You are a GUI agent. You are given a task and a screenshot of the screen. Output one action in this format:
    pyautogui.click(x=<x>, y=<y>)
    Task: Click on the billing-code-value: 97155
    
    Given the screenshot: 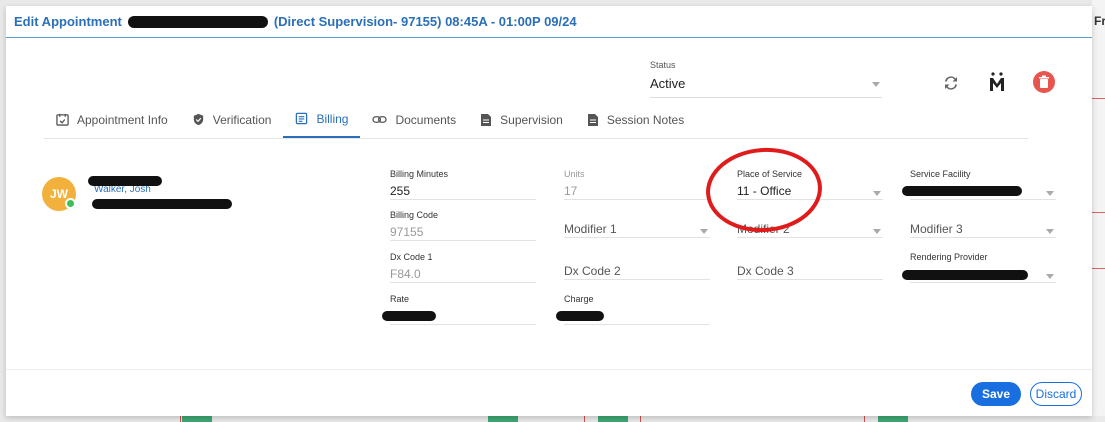 What is the action you would take?
    pyautogui.click(x=463, y=231)
    